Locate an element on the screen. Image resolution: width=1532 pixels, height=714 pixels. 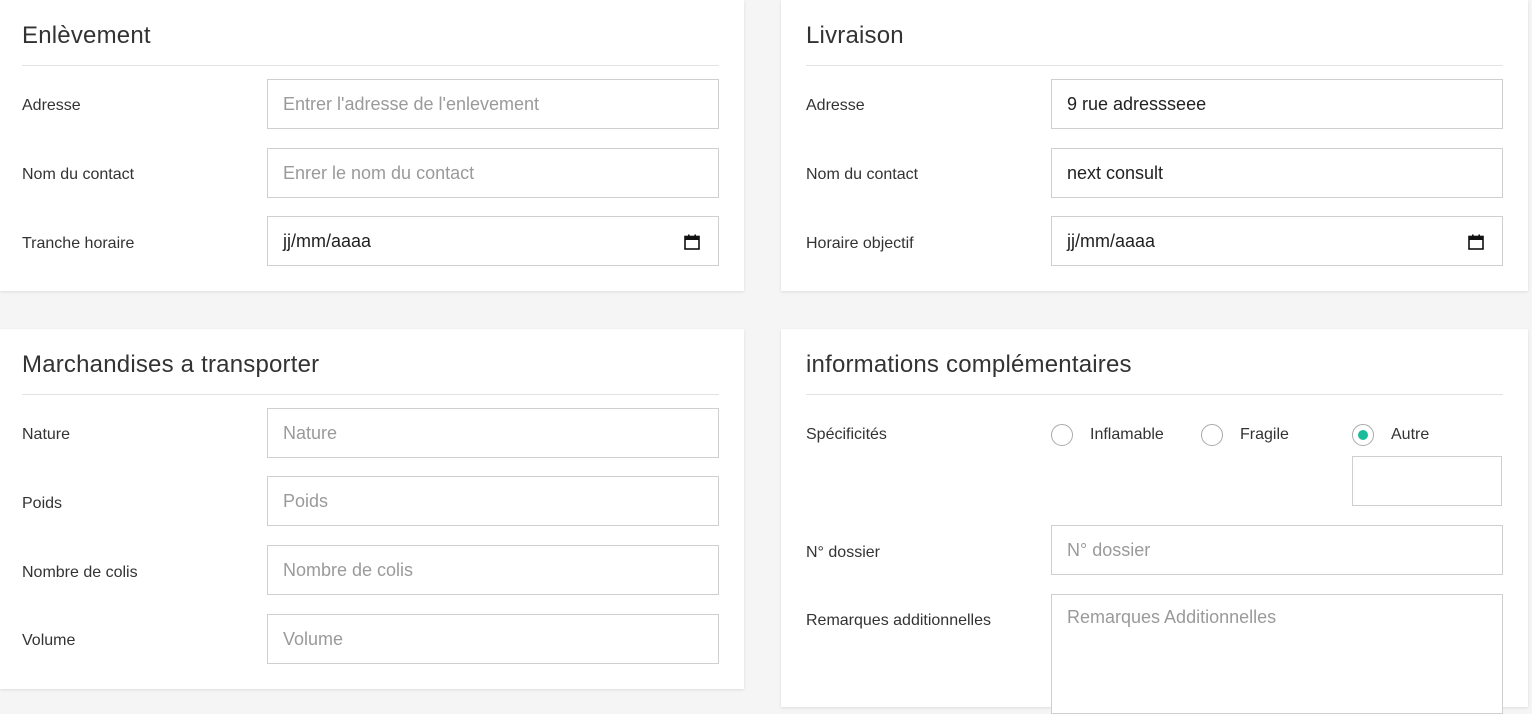
pickup-title: Enlèvement is located at coordinates (86, 35).